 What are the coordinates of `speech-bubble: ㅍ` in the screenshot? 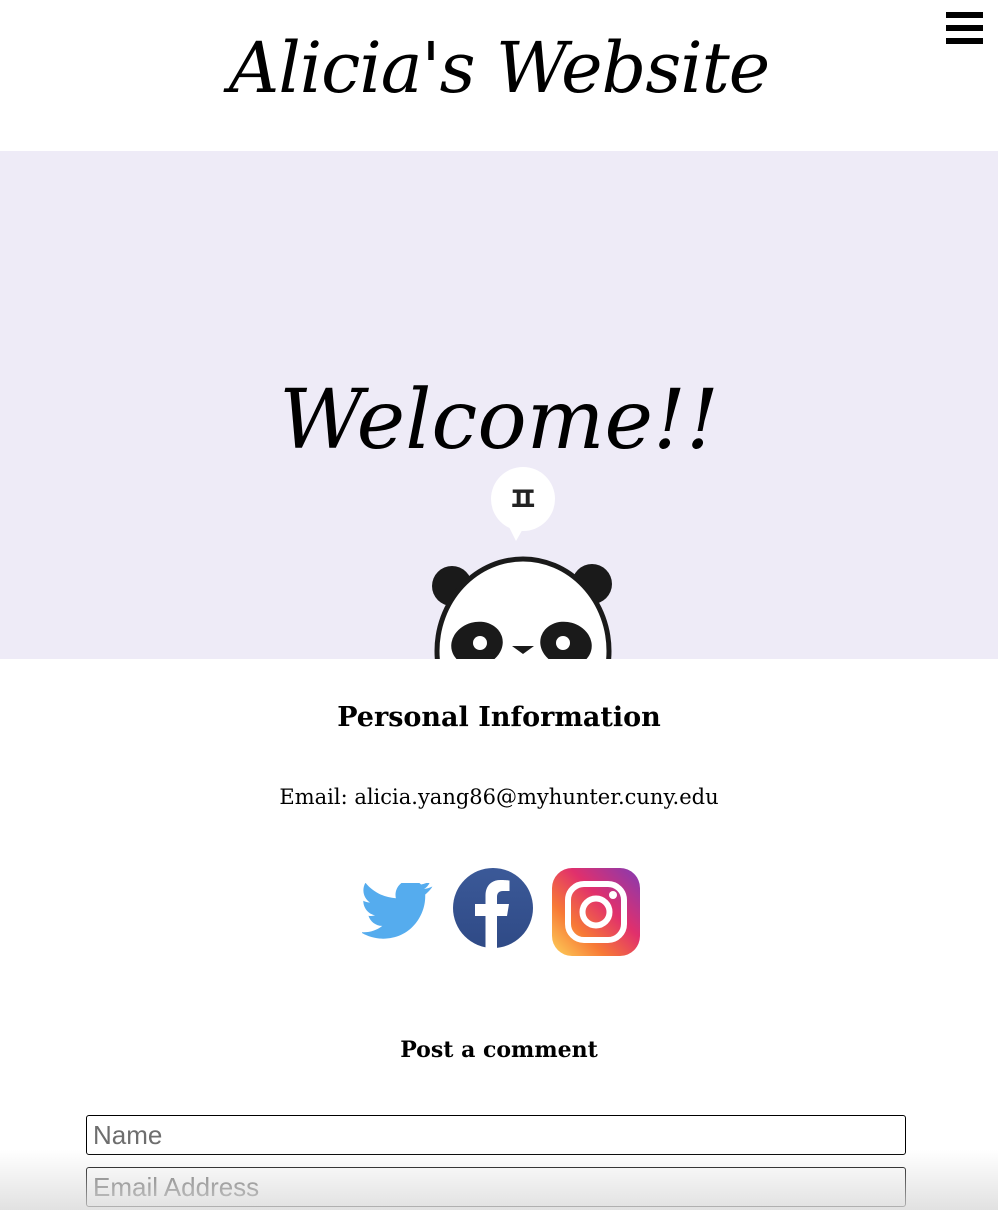 It's located at (523, 504).